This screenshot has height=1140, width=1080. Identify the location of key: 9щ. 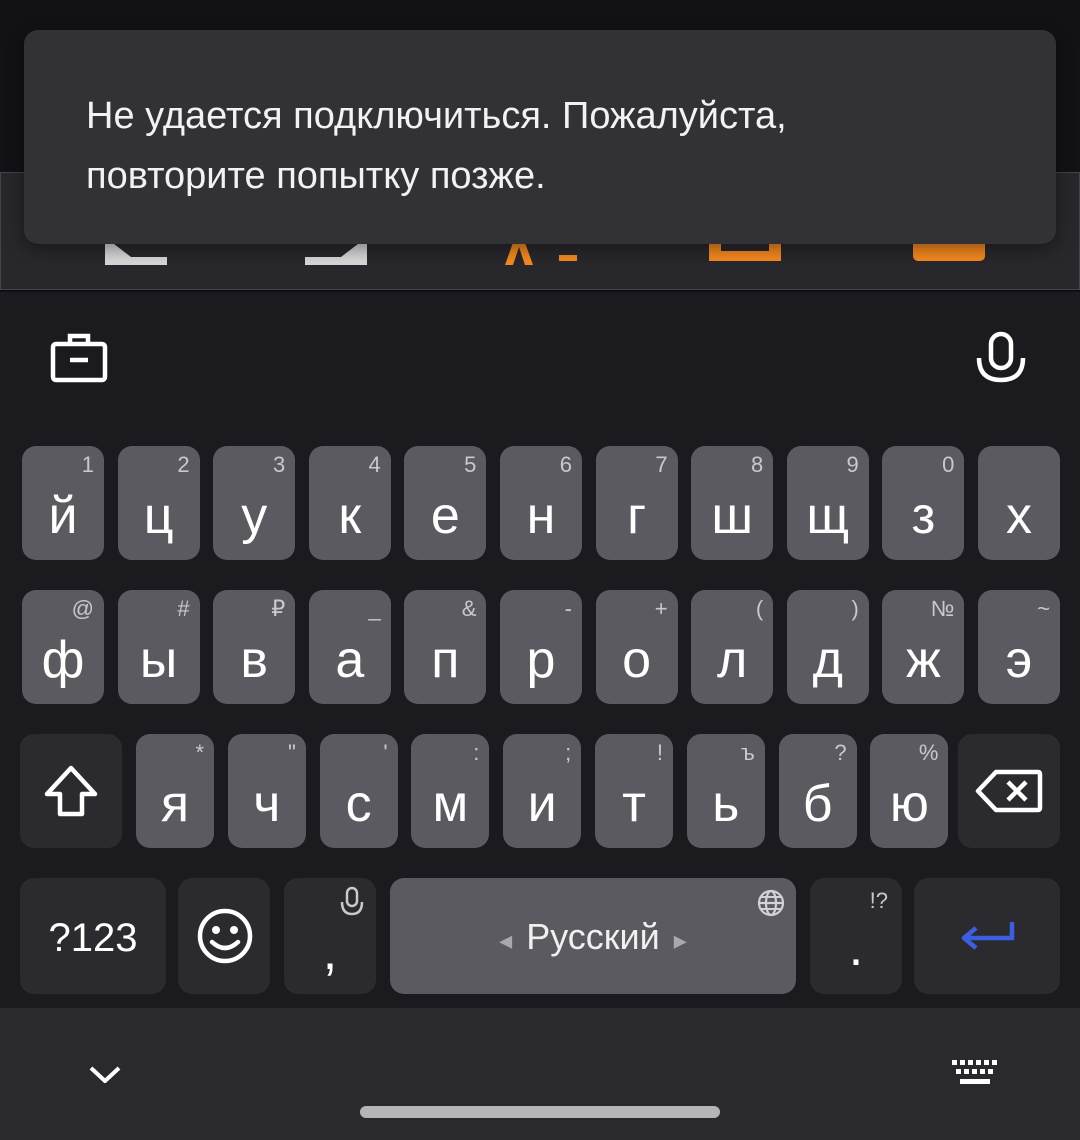
(827, 503).